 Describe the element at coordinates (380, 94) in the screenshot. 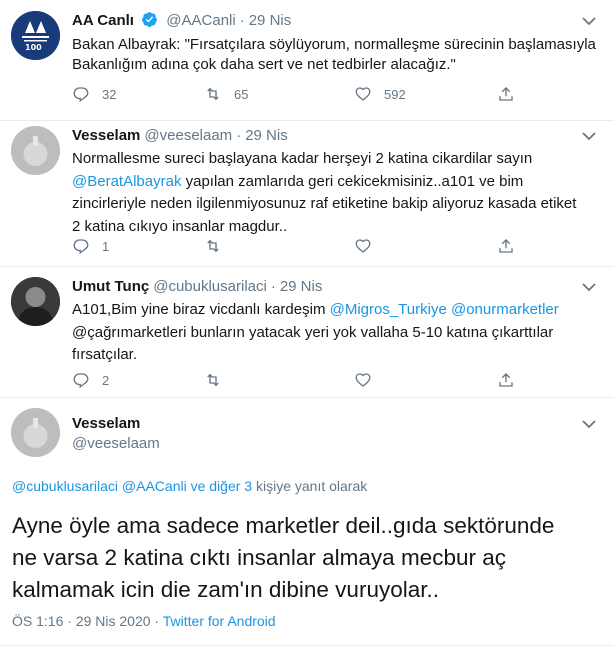

I see `like-button: 592` at that location.